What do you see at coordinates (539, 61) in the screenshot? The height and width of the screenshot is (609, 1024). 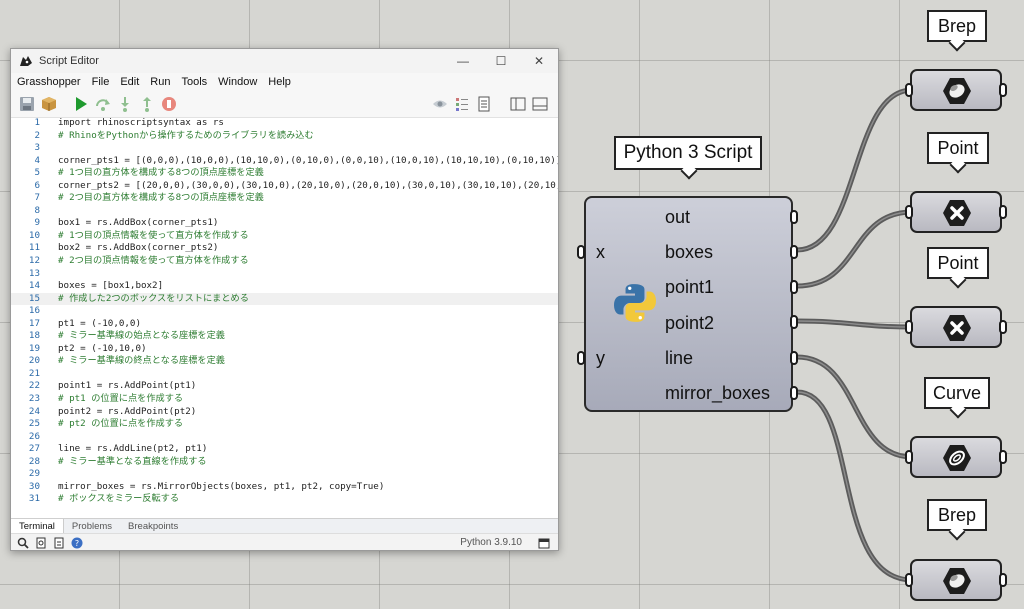 I see `close-button: ✕` at bounding box center [539, 61].